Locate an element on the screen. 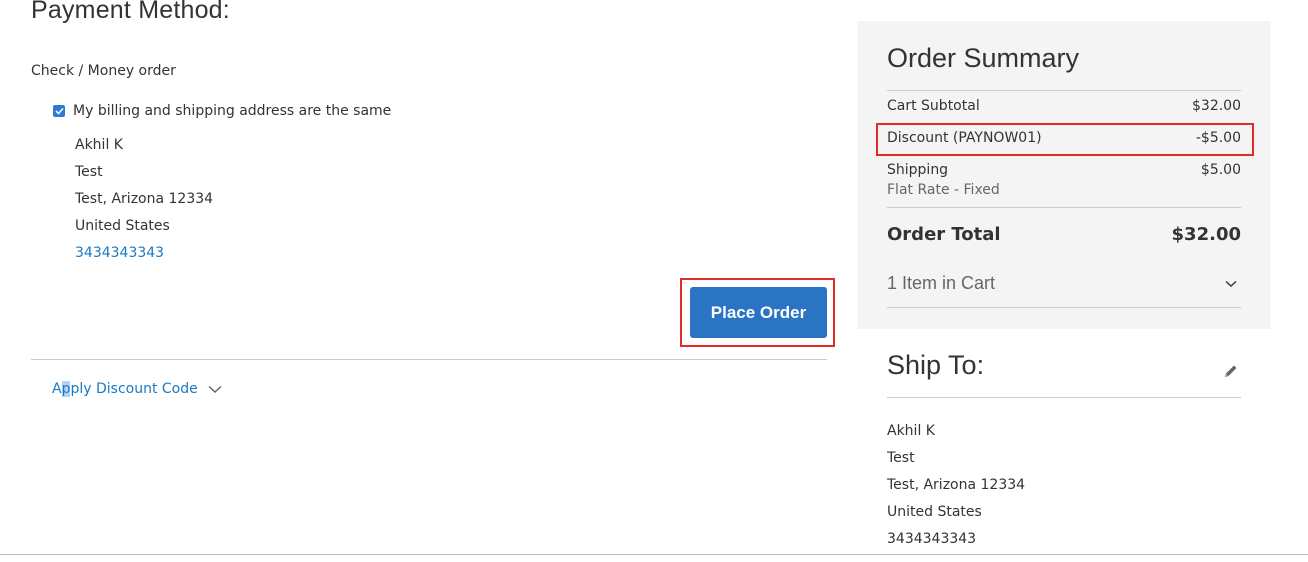 This screenshot has width=1308, height=562. ship-country: United States is located at coordinates (934, 512).